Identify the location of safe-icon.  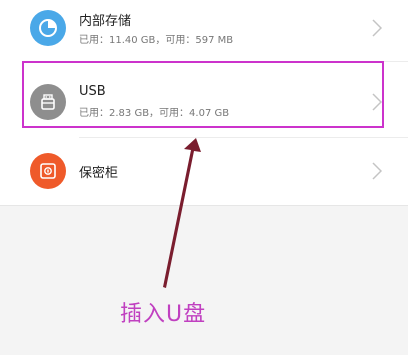
(48, 171).